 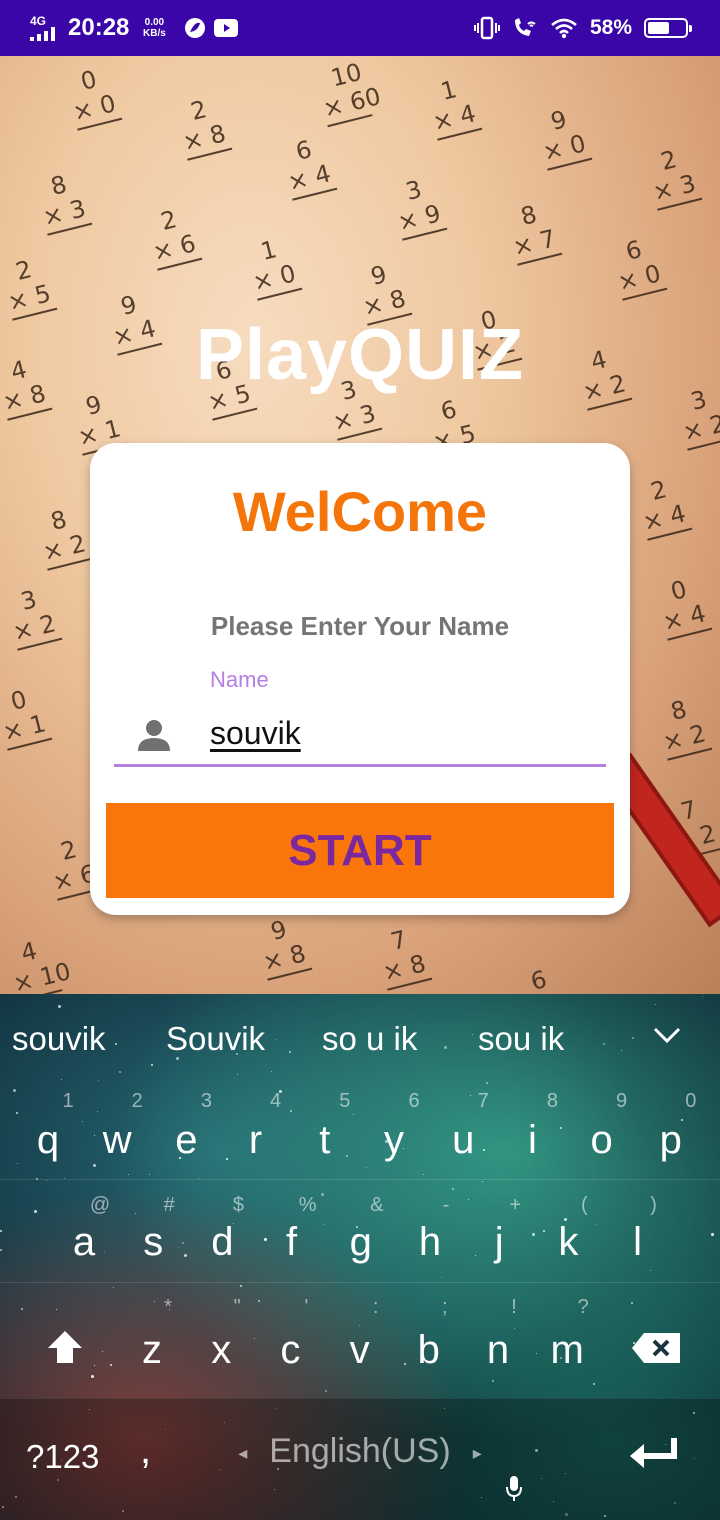 I want to click on key-hint: 7, so click(x=483, y=1101).